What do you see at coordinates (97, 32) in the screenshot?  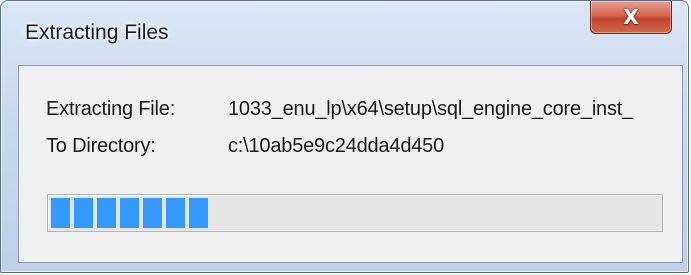 I see `window-title: Extracting Files` at bounding box center [97, 32].